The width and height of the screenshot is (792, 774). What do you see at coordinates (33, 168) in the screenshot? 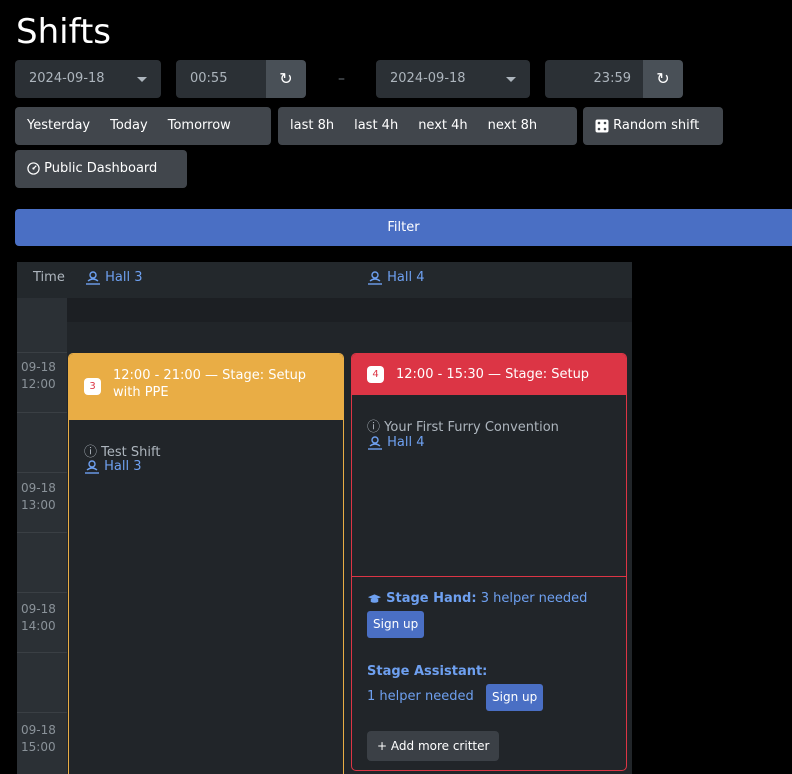
I see `speedometer-icon` at bounding box center [33, 168].